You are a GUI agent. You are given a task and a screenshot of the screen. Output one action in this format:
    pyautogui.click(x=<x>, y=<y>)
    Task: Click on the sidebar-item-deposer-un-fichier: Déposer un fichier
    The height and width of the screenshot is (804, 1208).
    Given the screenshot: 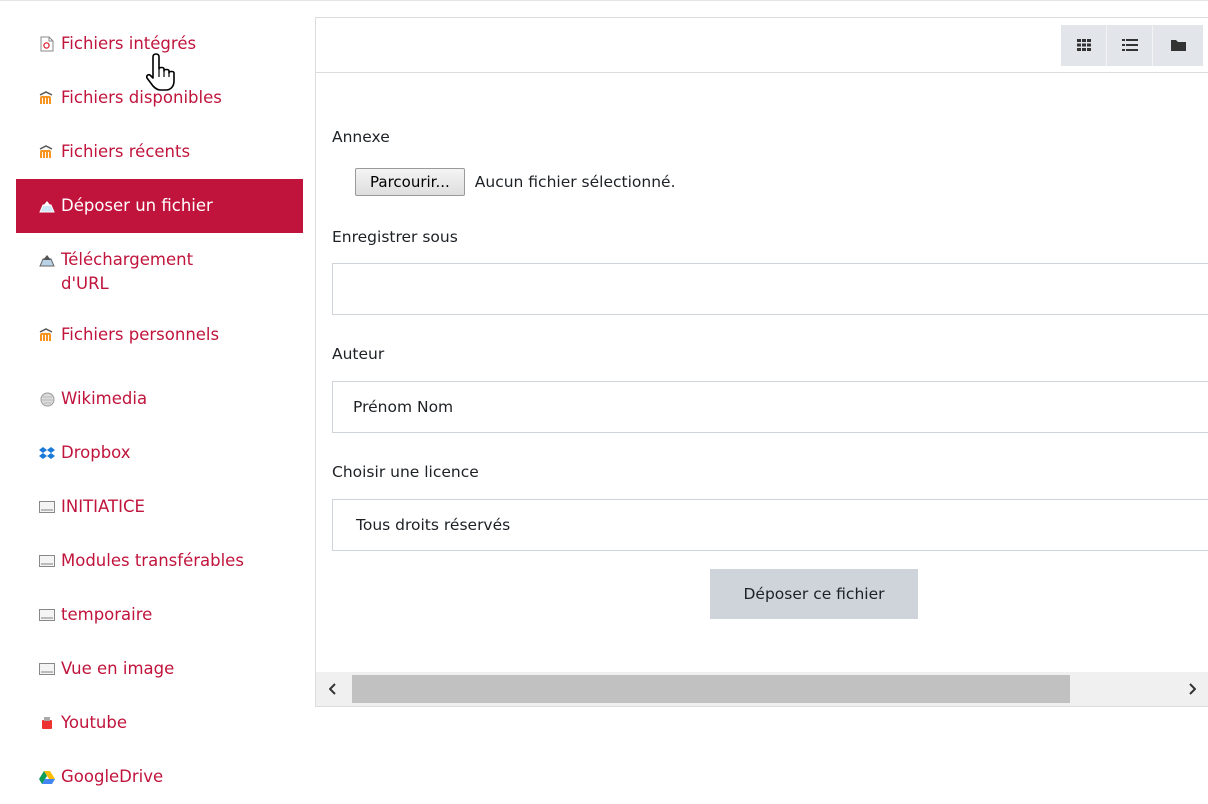 What is the action you would take?
    pyautogui.click(x=159, y=206)
    